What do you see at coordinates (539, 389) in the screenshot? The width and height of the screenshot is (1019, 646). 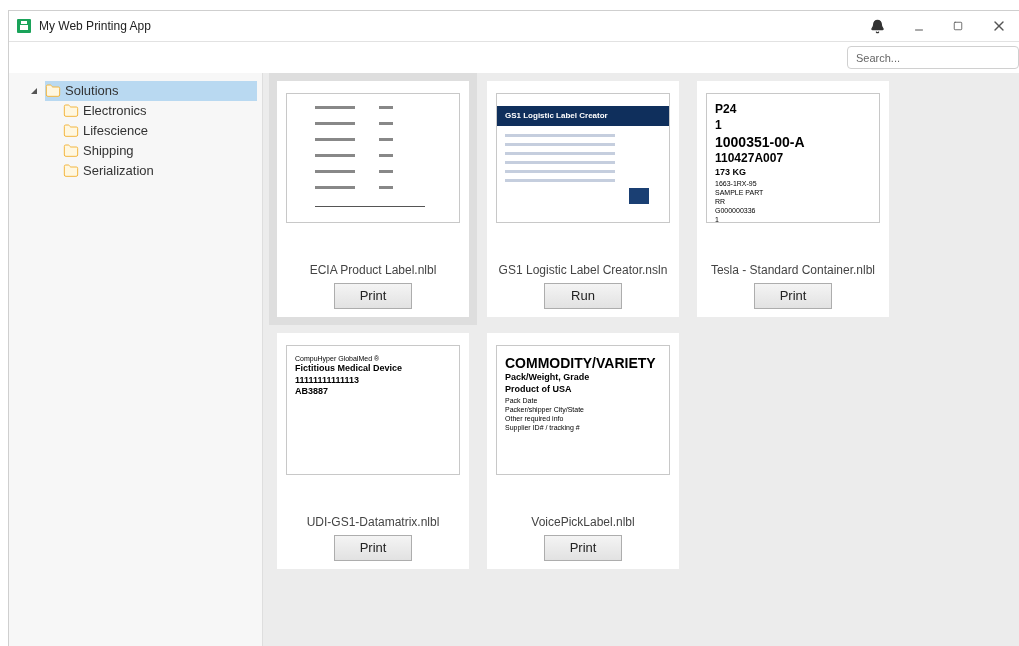 I see `label-preview-text: Product of USA` at bounding box center [539, 389].